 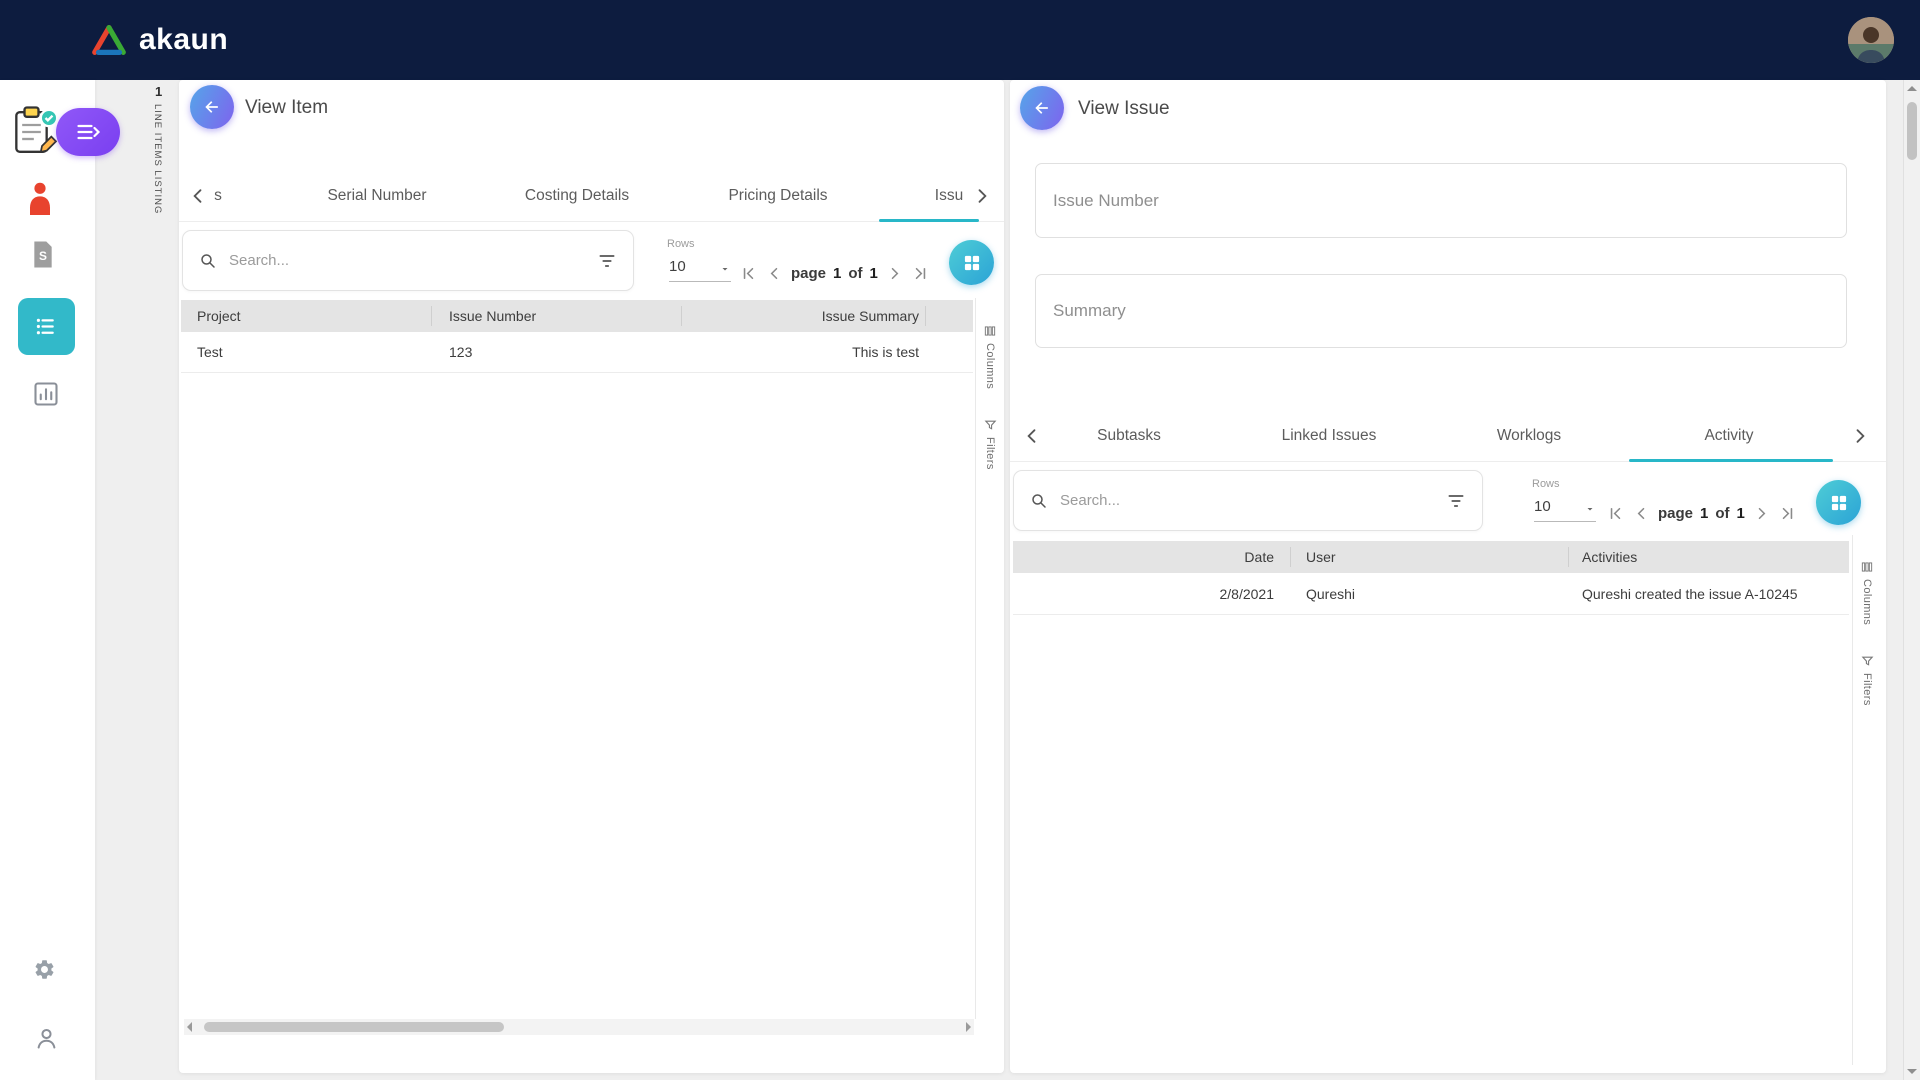 I want to click on sidebar-item-line-items-active, so click(x=46, y=326).